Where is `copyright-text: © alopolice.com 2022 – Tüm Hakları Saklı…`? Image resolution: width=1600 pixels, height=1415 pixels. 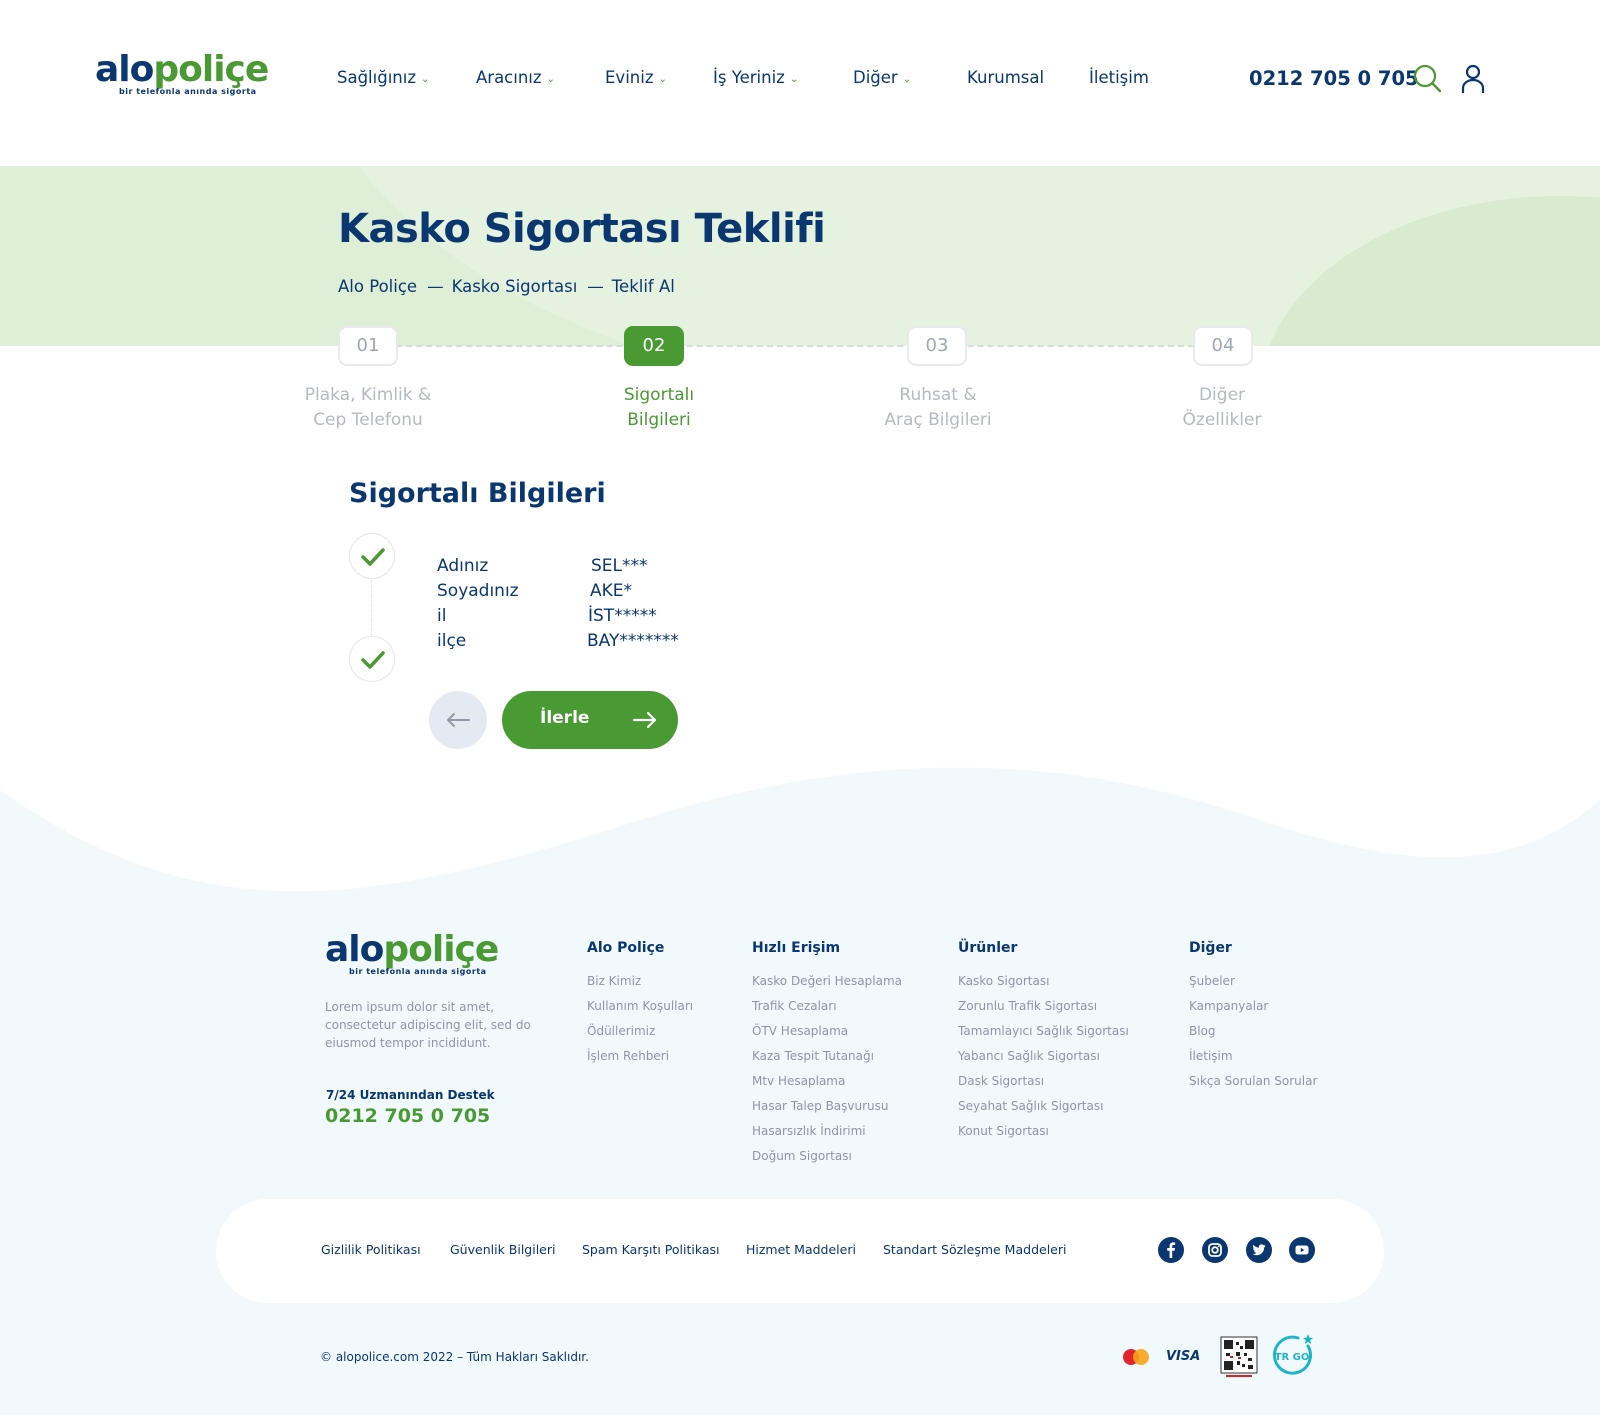 copyright-text: © alopolice.com 2022 – Tüm Hakları Saklı… is located at coordinates (454, 1357).